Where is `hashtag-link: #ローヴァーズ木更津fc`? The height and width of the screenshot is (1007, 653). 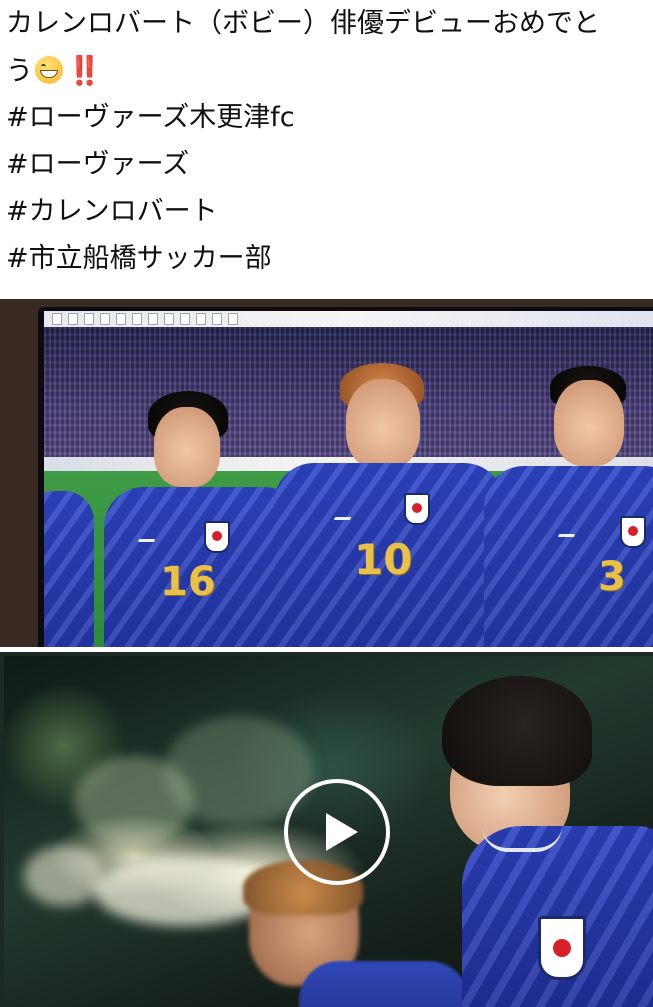
hashtag-link: #ローヴァーズ木更津fc is located at coordinates (329, 117).